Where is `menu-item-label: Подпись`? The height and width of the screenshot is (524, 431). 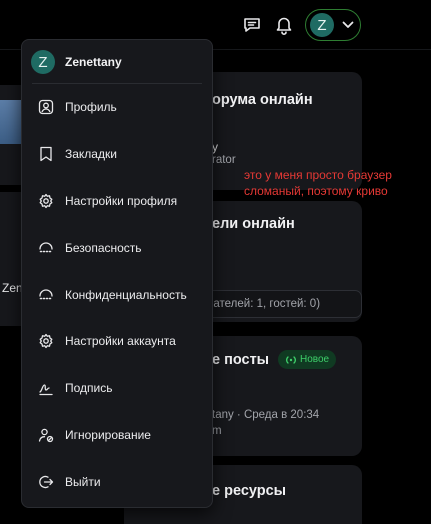 menu-item-label: Подпись is located at coordinates (89, 388).